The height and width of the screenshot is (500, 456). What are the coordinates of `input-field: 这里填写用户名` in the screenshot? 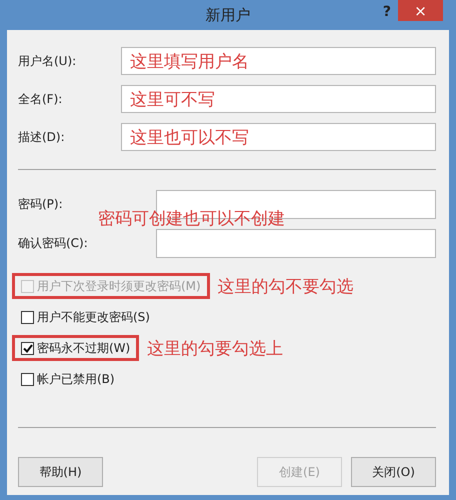 It's located at (278, 61).